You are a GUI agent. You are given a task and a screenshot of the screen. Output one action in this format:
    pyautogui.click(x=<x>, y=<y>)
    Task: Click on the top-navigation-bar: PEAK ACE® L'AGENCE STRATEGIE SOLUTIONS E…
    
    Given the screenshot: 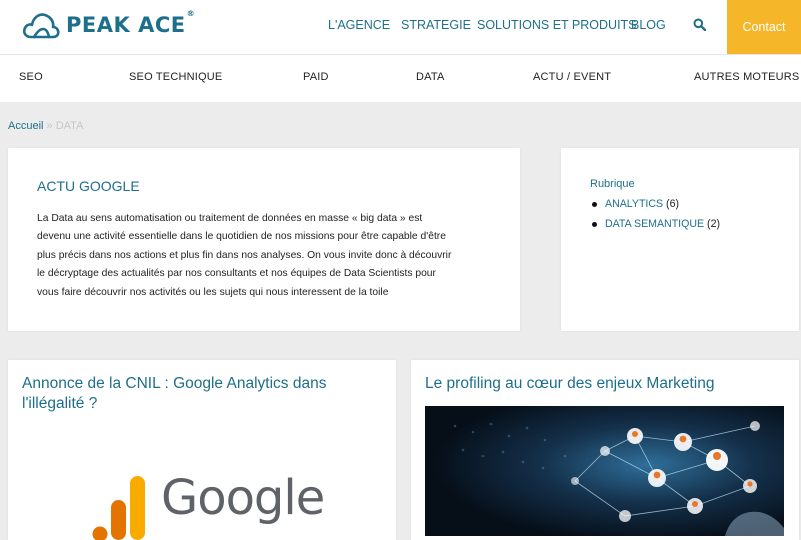 What is the action you would take?
    pyautogui.click(x=400, y=27)
    